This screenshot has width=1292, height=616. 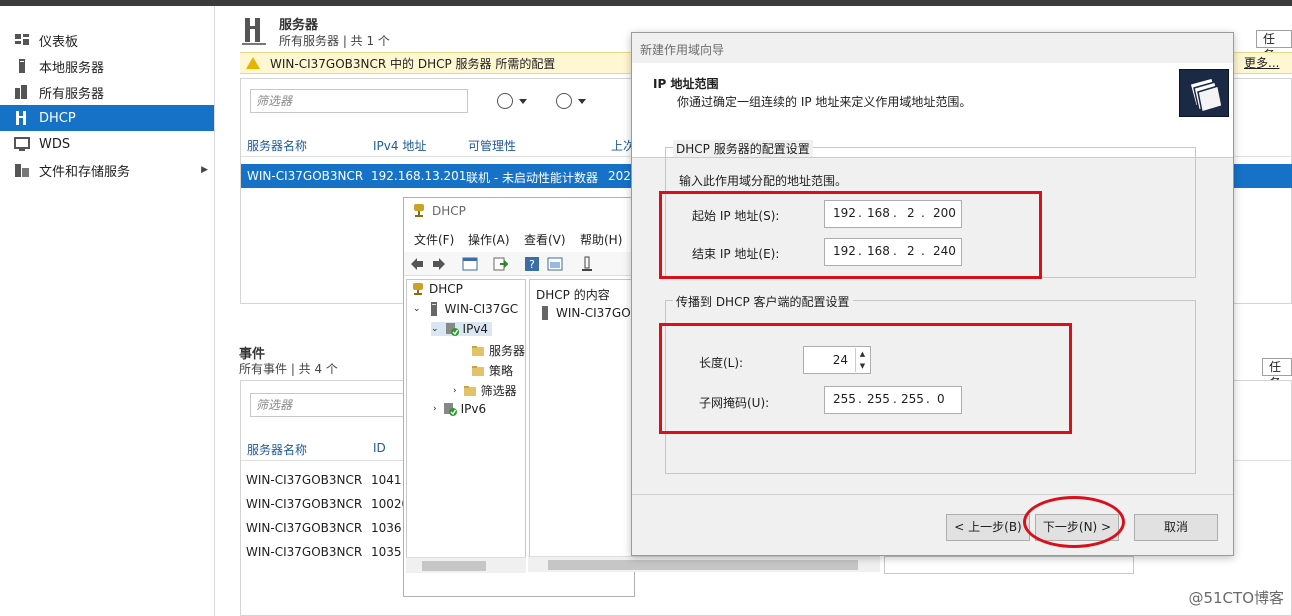 What do you see at coordinates (574, 101) in the screenshot?
I see `save-options-dropdown` at bounding box center [574, 101].